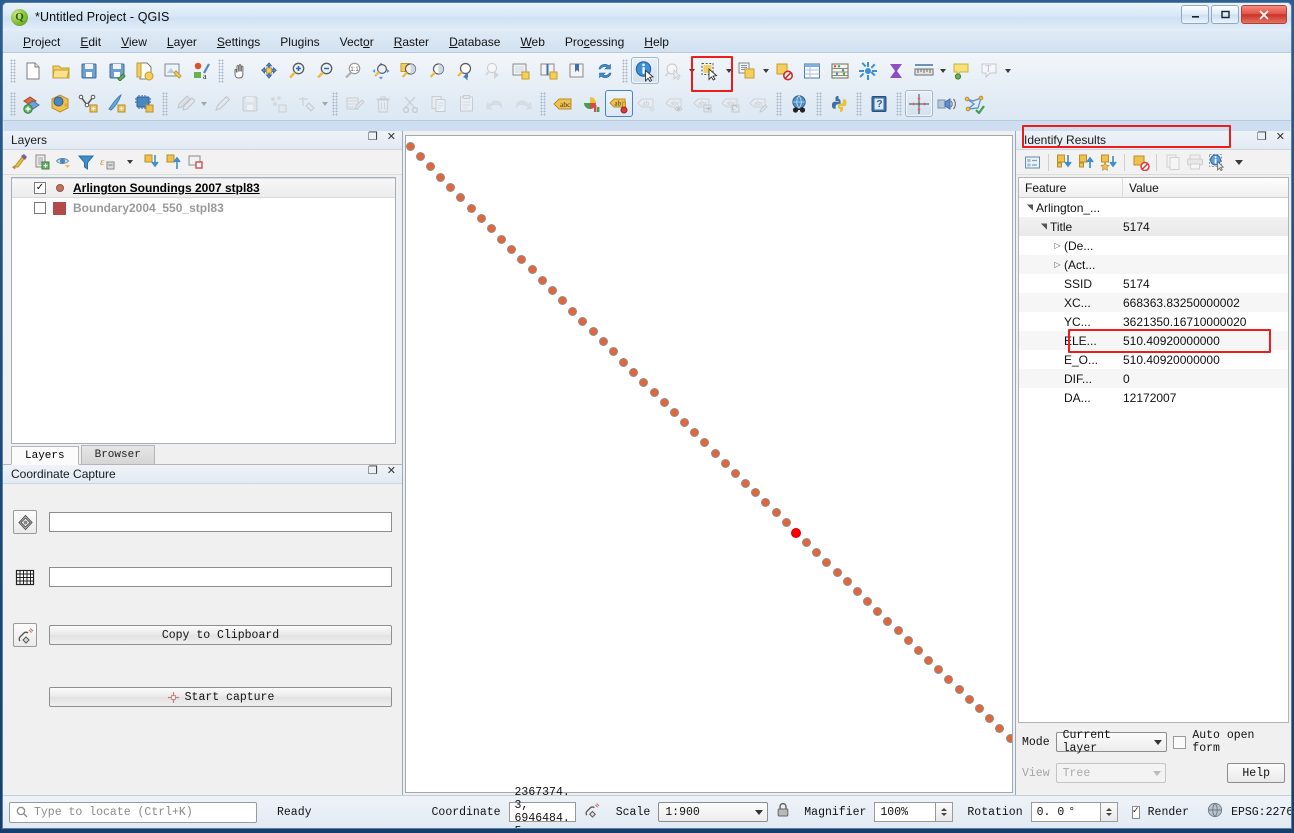  I want to click on show-bookmarks-button, so click(577, 70).